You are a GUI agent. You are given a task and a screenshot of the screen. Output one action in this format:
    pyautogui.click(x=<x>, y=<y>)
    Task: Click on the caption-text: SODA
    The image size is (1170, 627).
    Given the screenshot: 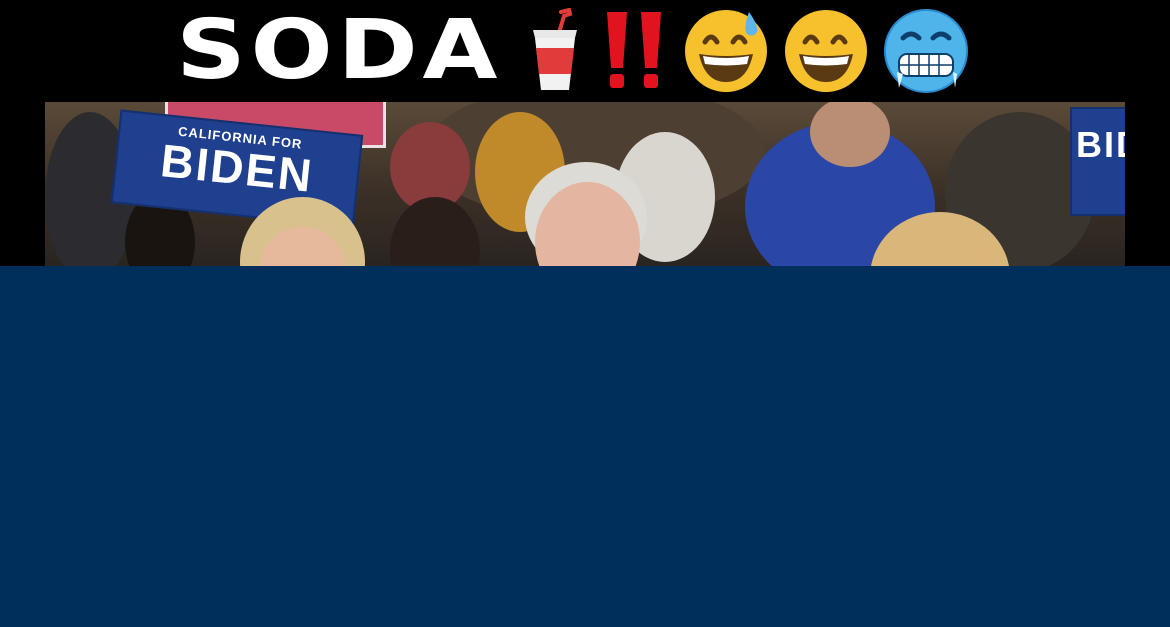 What is the action you would take?
    pyautogui.click(x=339, y=50)
    